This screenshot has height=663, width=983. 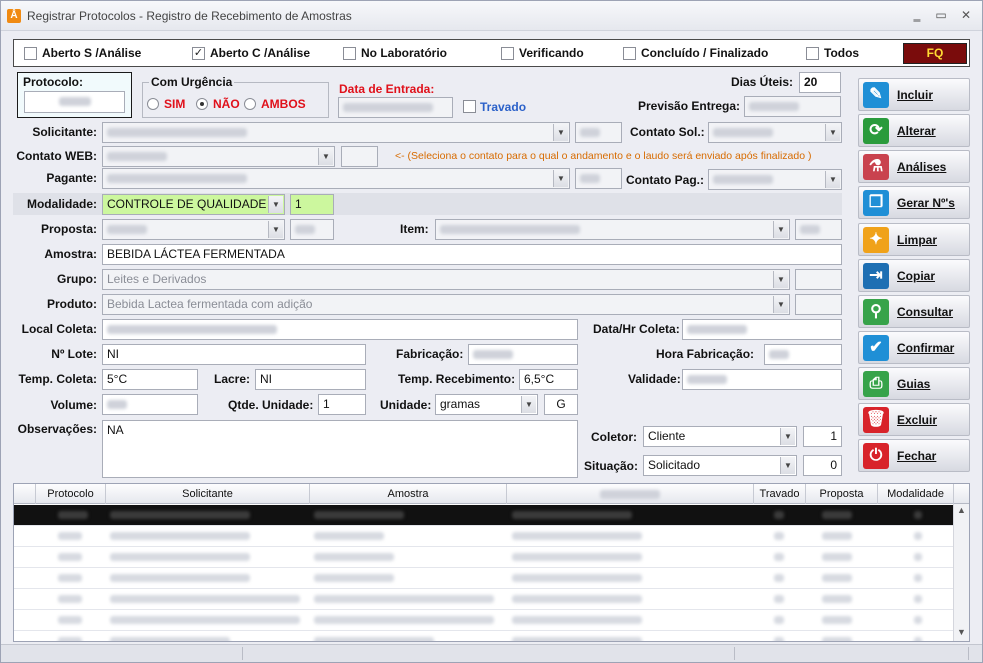 I want to click on confirmar-button: ✔ Confirmar, so click(x=914, y=347).